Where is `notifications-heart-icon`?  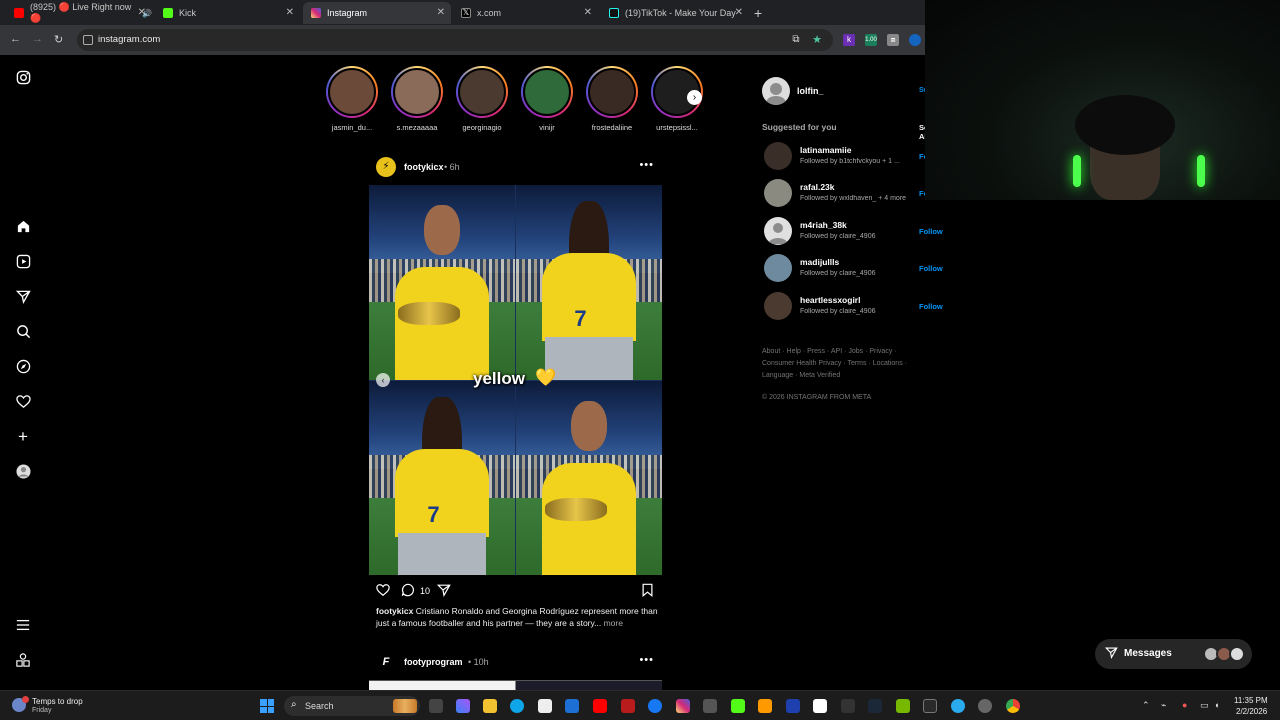 notifications-heart-icon is located at coordinates (23, 402).